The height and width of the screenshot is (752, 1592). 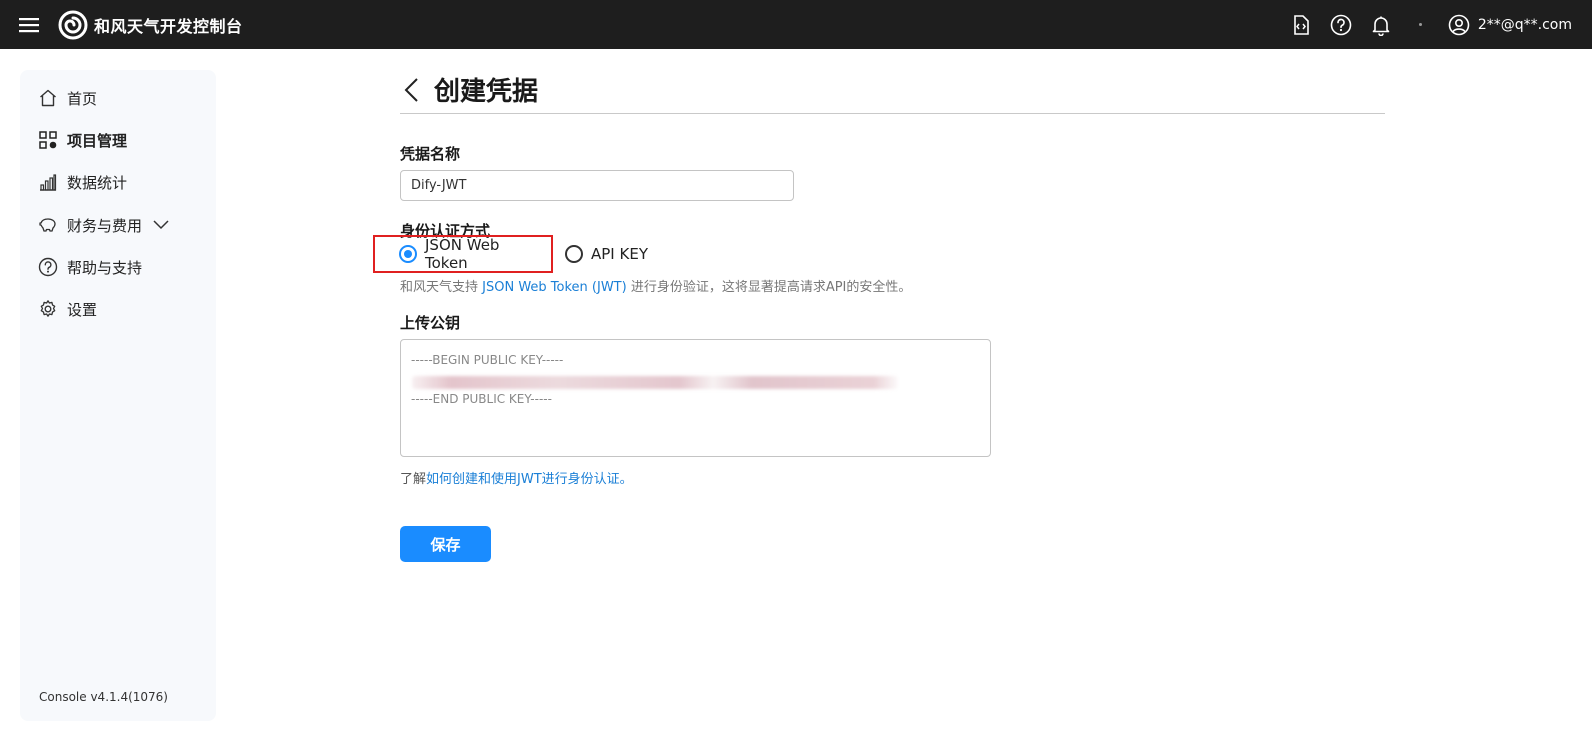 I want to click on chevron-left-icon, so click(x=411, y=89).